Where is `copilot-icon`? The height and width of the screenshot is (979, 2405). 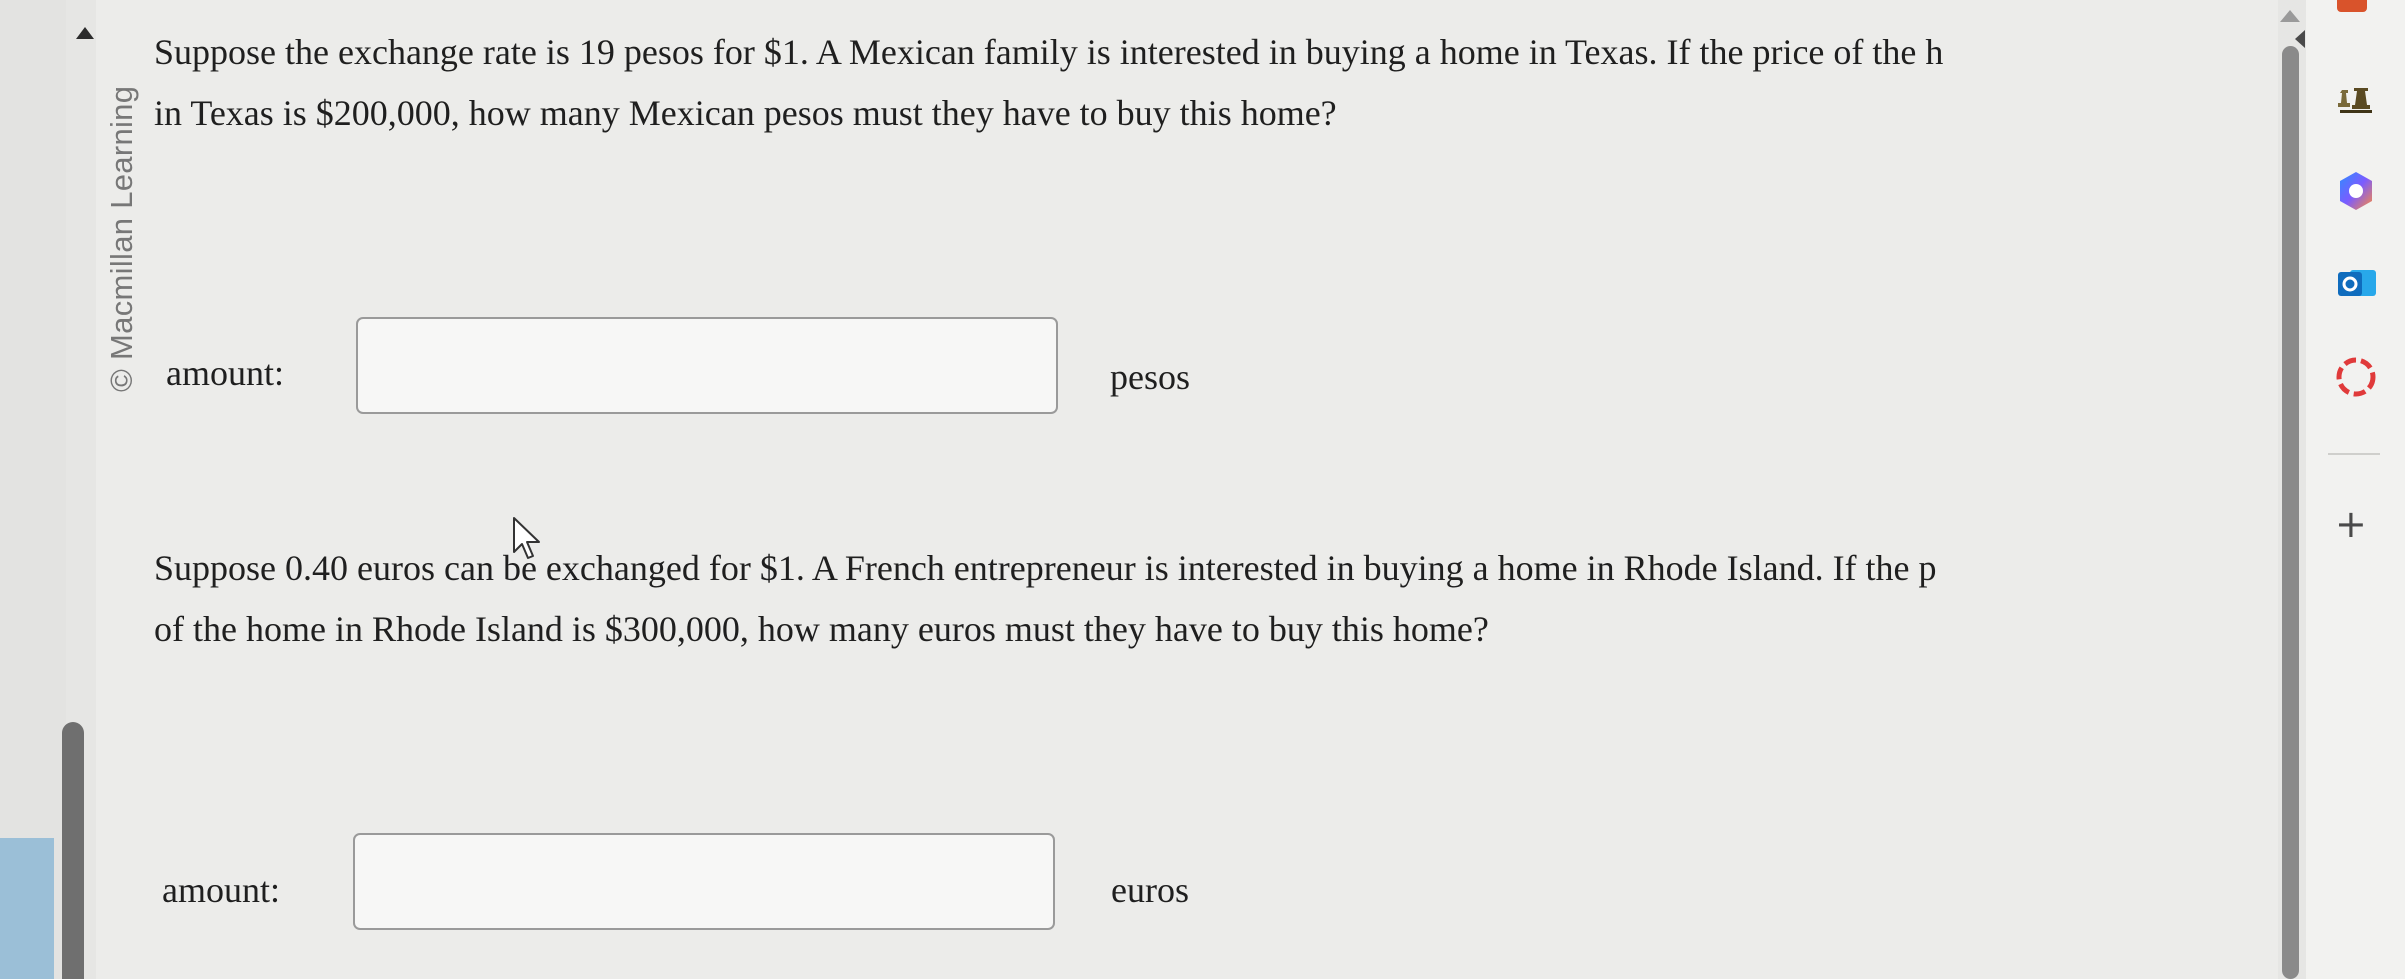
copilot-icon is located at coordinates (2356, 191).